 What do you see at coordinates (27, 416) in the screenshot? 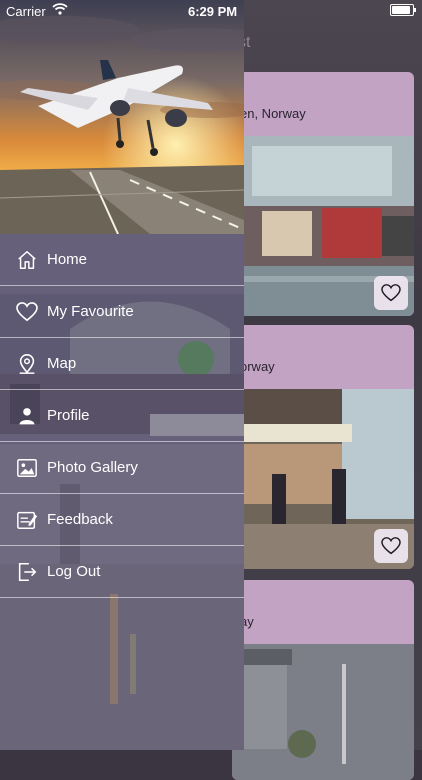
I see `person-icon` at bounding box center [27, 416].